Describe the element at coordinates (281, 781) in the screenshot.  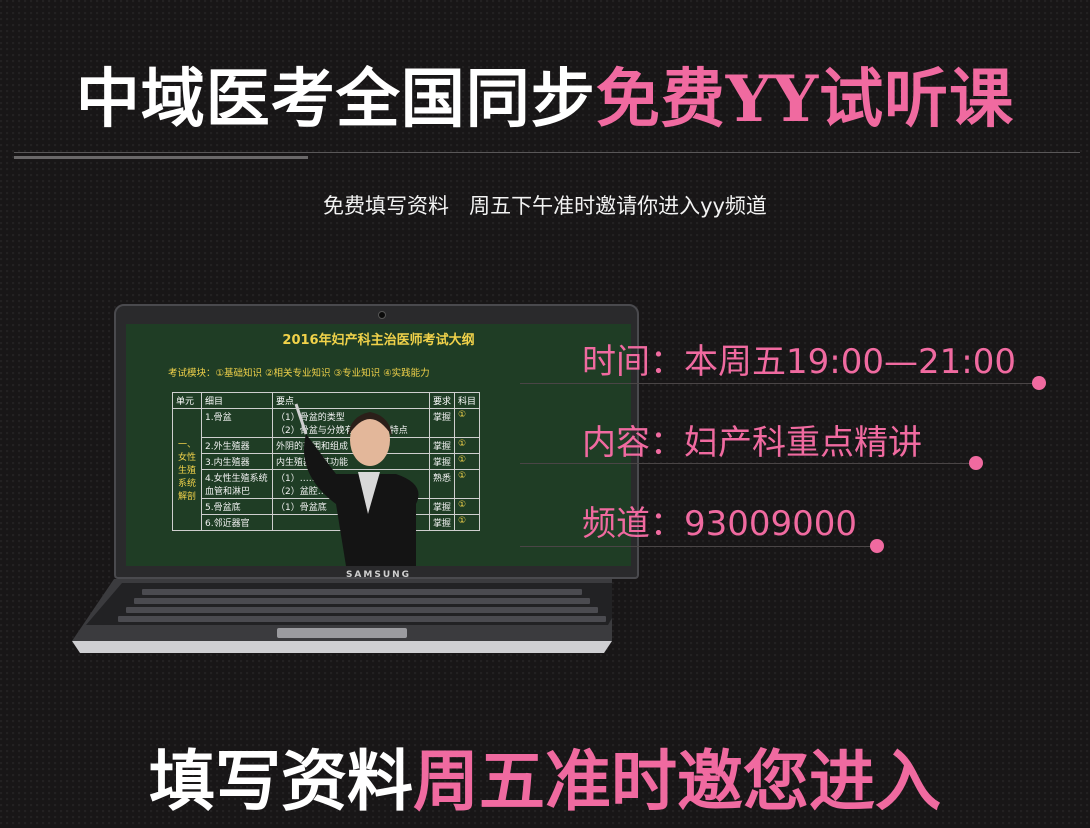
I see `cta-white: 填写资料` at that location.